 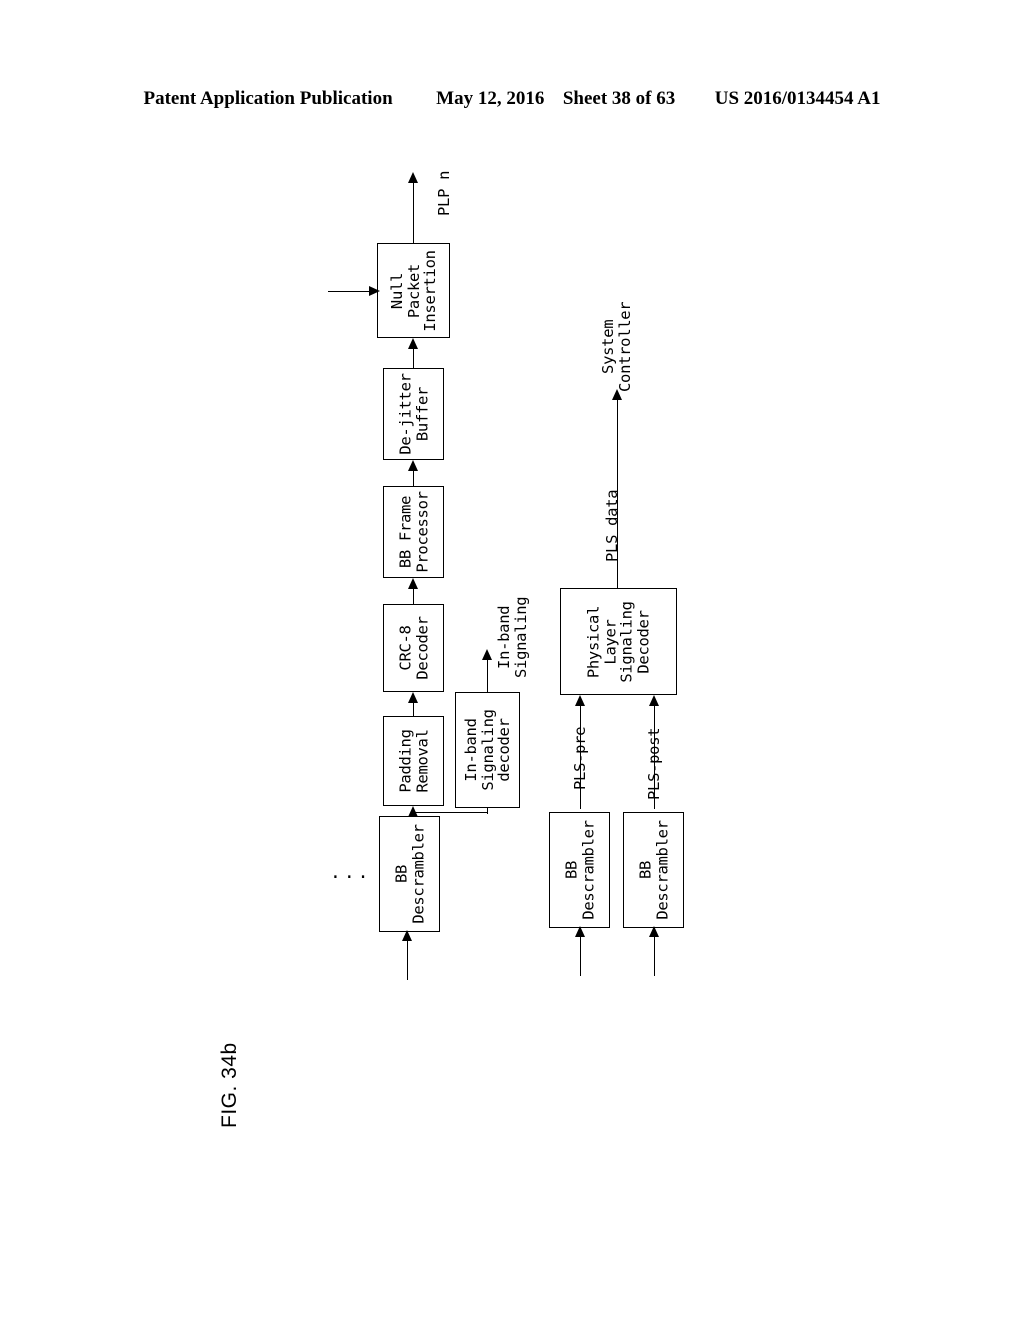 I want to click on label-plp-n-text: PLP n, so click(x=444, y=193).